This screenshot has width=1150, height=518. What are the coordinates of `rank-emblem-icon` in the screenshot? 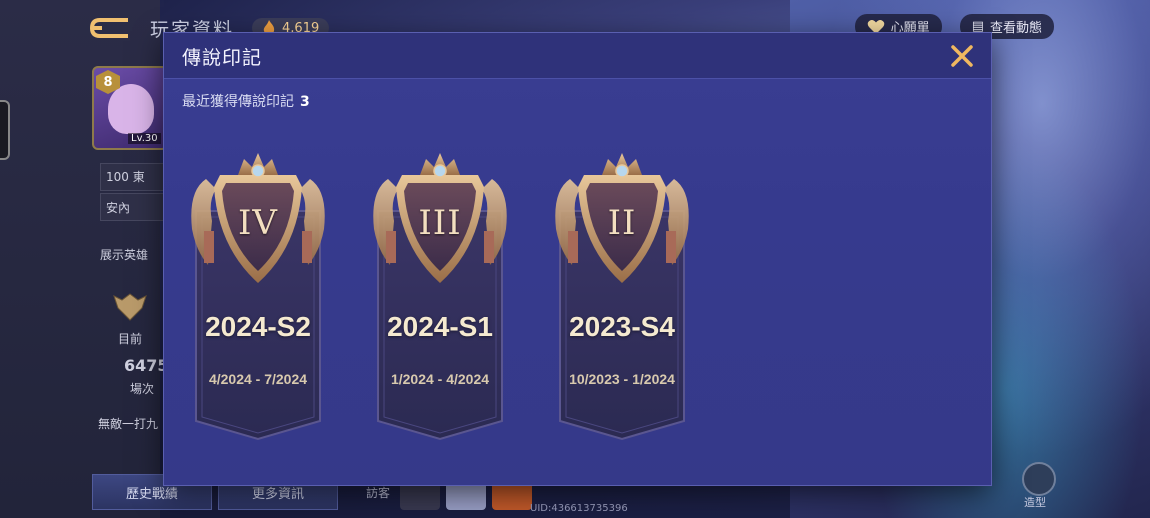 It's located at (130, 307).